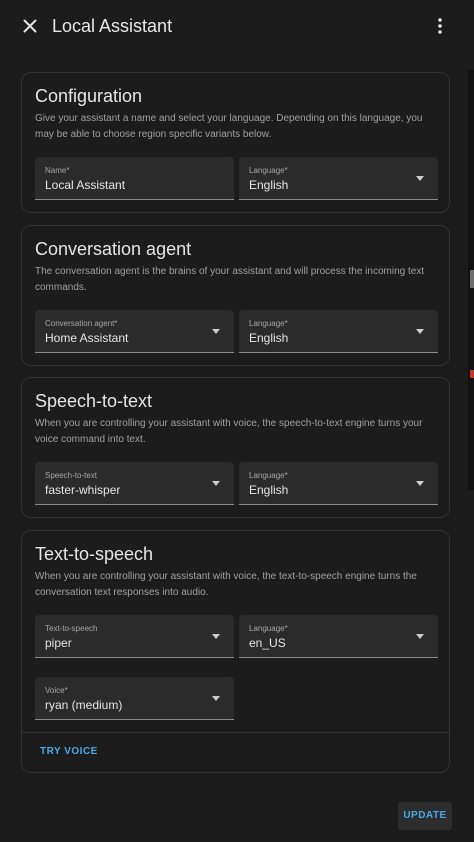  I want to click on text-to-speech-value: piper, so click(58, 643).